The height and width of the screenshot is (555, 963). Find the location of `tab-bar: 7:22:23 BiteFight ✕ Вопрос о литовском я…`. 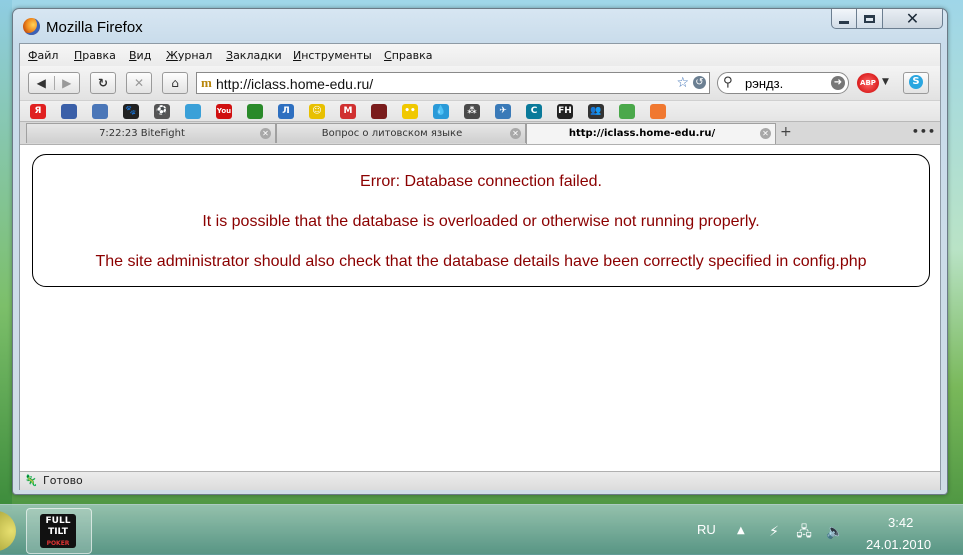

tab-bar: 7:22:23 BiteFight ✕ Вопрос о литовском я… is located at coordinates (480, 132).